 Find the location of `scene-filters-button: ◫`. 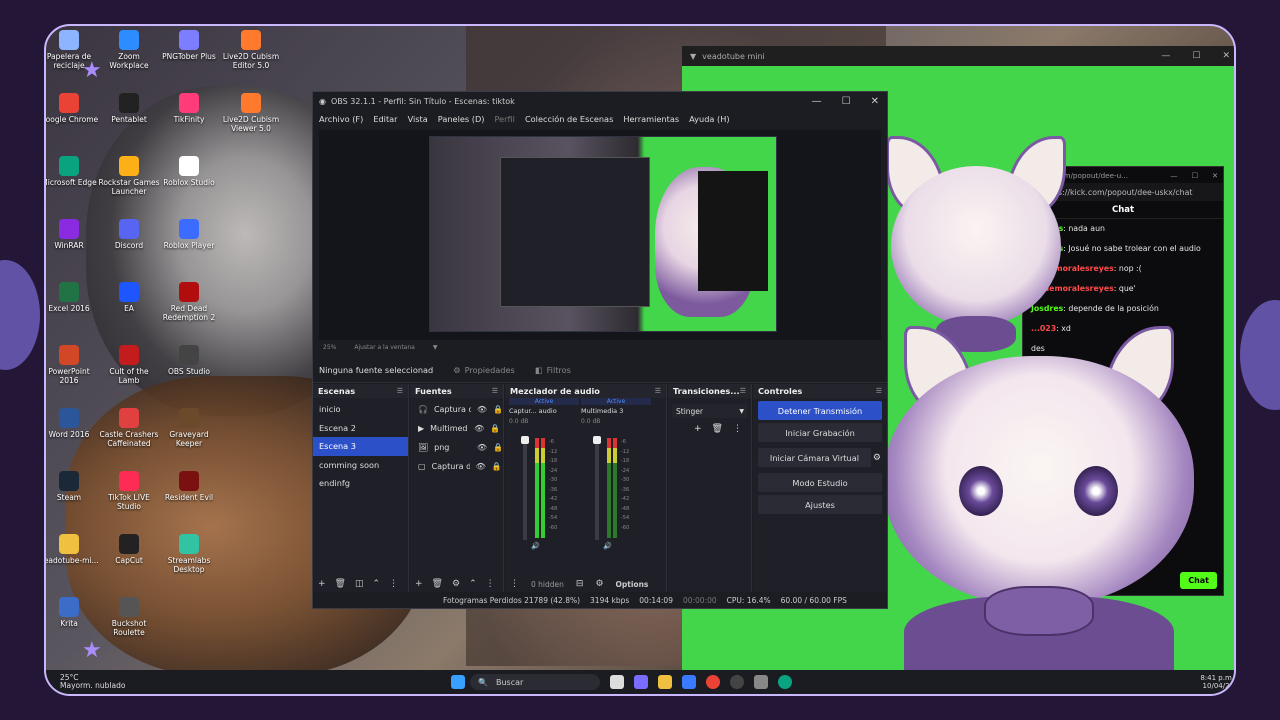

scene-filters-button: ◫ is located at coordinates (359, 584).